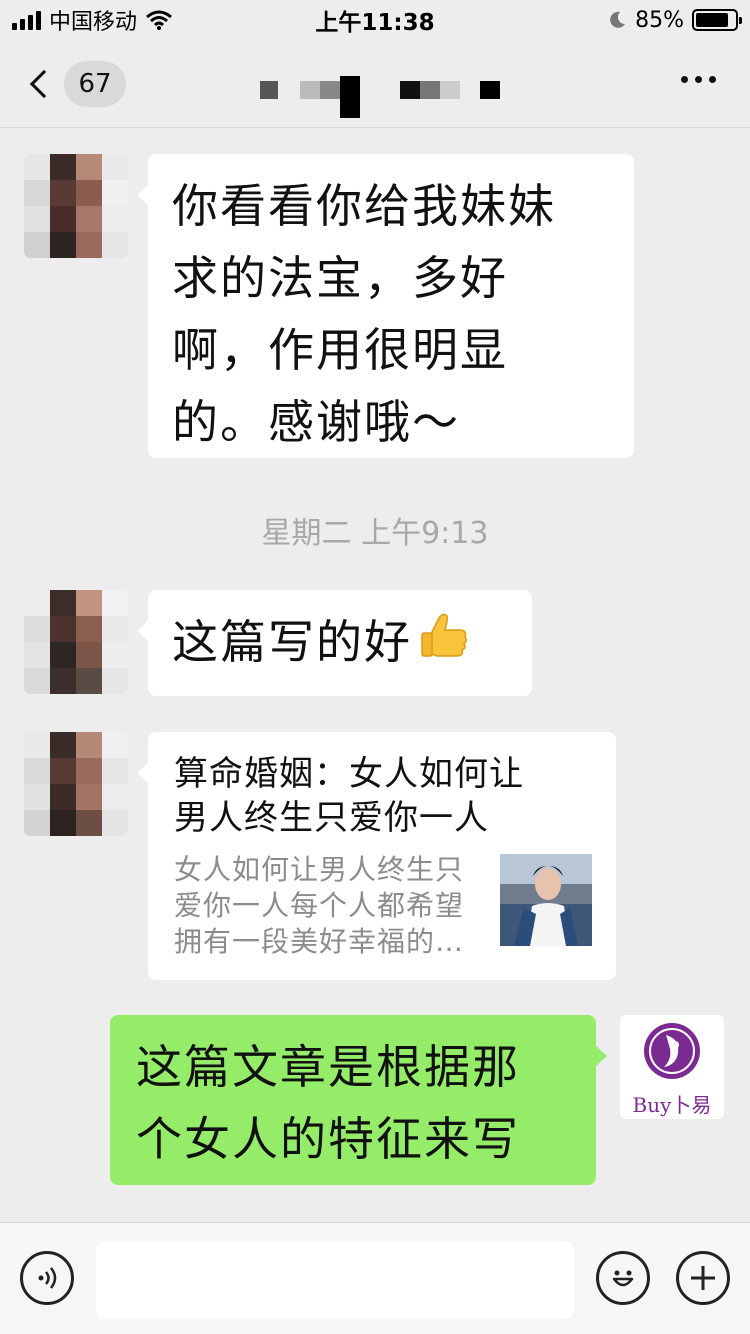 Image resolution: width=750 pixels, height=1334 pixels. I want to click on status-time: 上午11:38, so click(375, 23).